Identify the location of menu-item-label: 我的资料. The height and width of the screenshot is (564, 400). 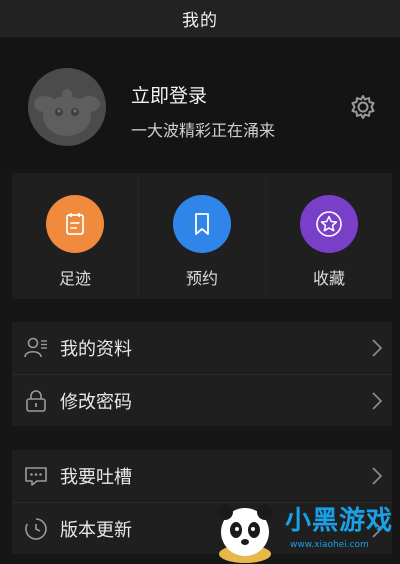
(96, 349).